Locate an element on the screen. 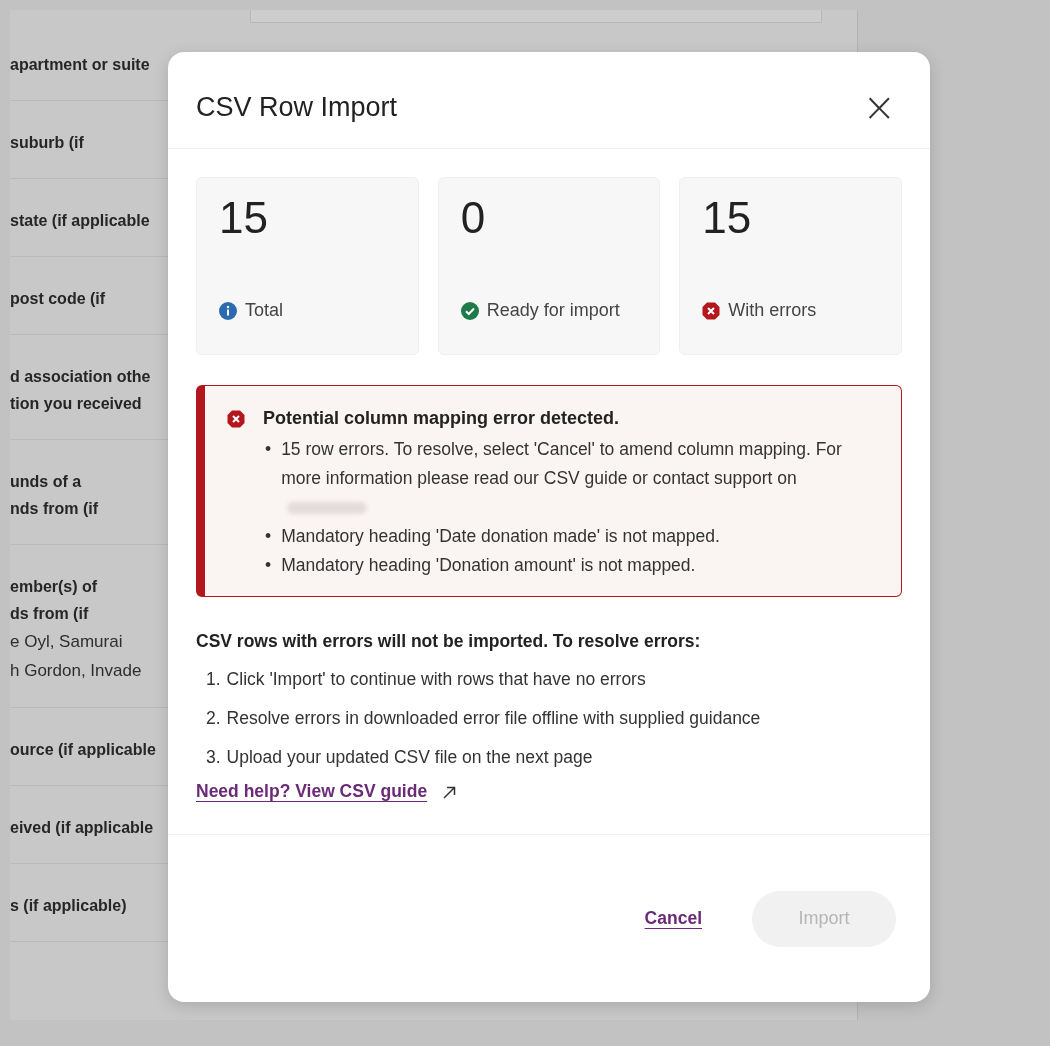 This screenshot has width=1050, height=1046. step-number: 3. is located at coordinates (213, 757).